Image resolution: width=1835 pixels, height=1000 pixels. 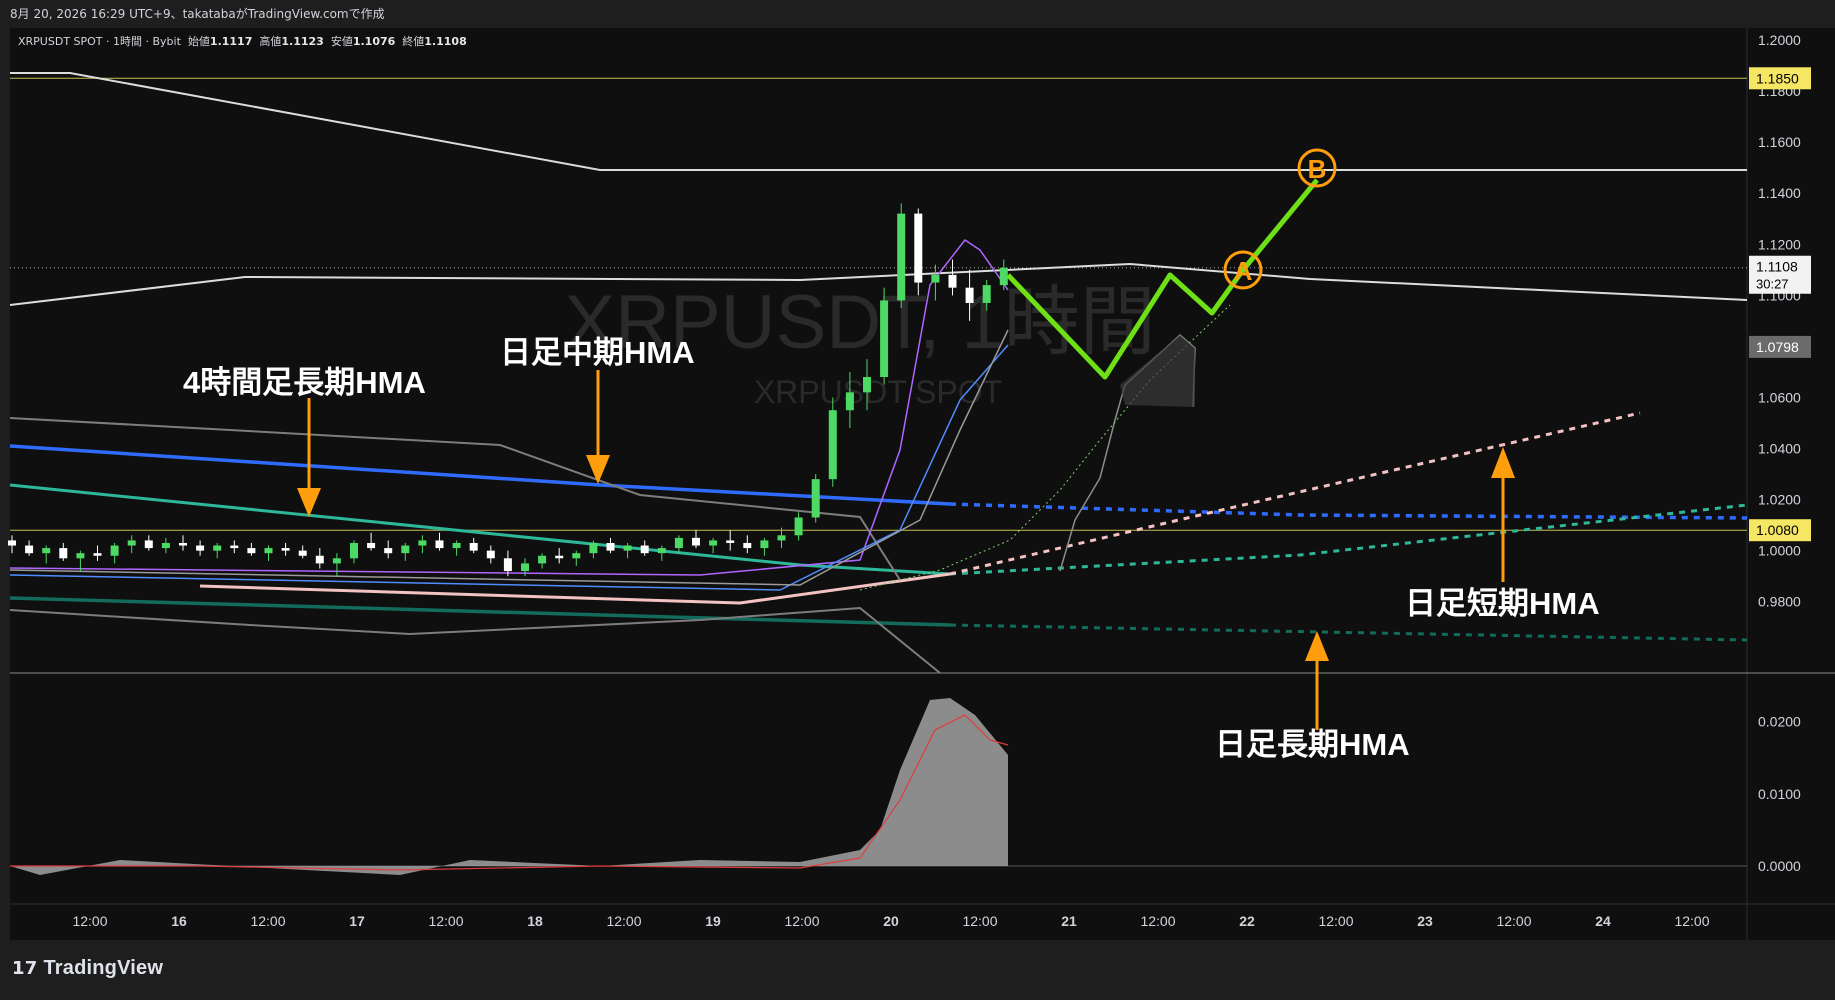 What do you see at coordinates (1502, 603) in the screenshot?
I see `label-daily-short-hma: 日足短期HMA` at bounding box center [1502, 603].